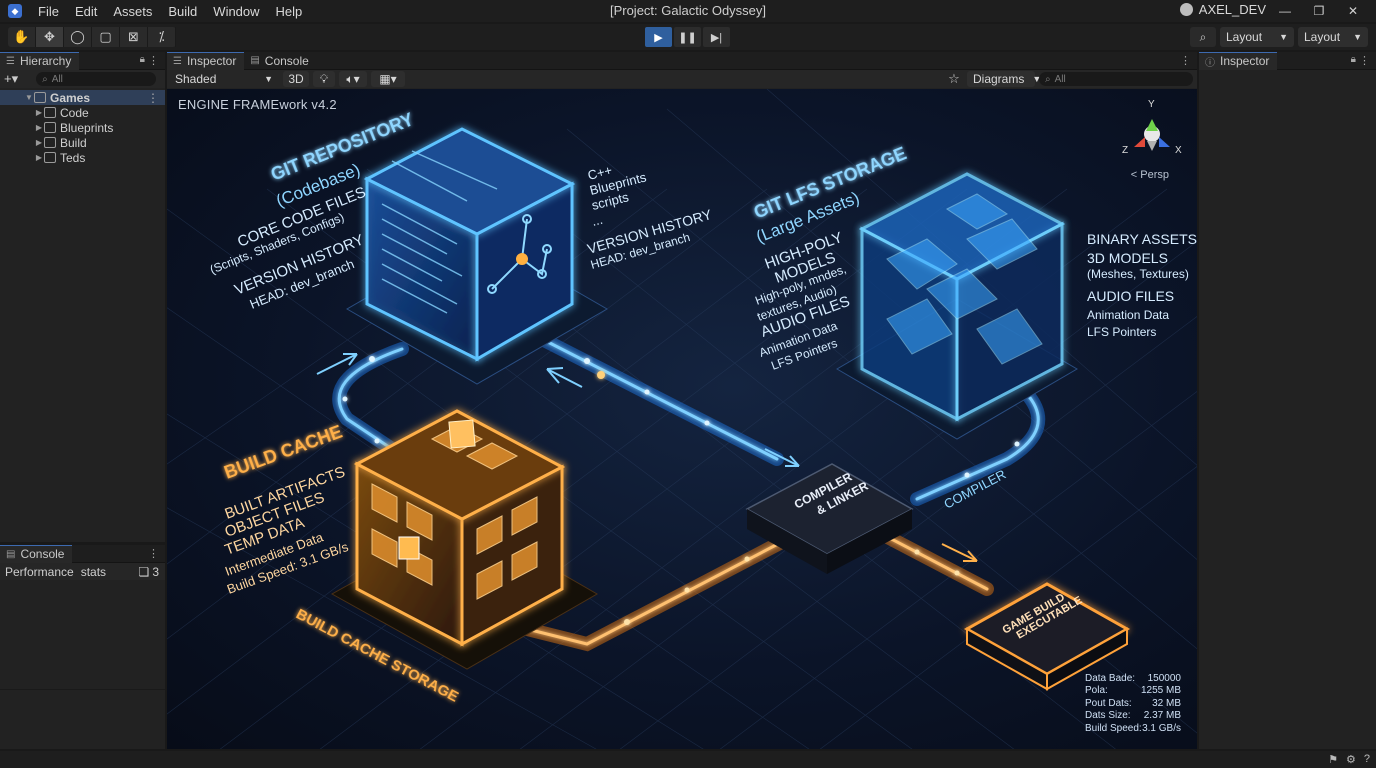  What do you see at coordinates (1133, 690) in the screenshot?
I see `stat-row: Pola: 1255 MB` at bounding box center [1133, 690].